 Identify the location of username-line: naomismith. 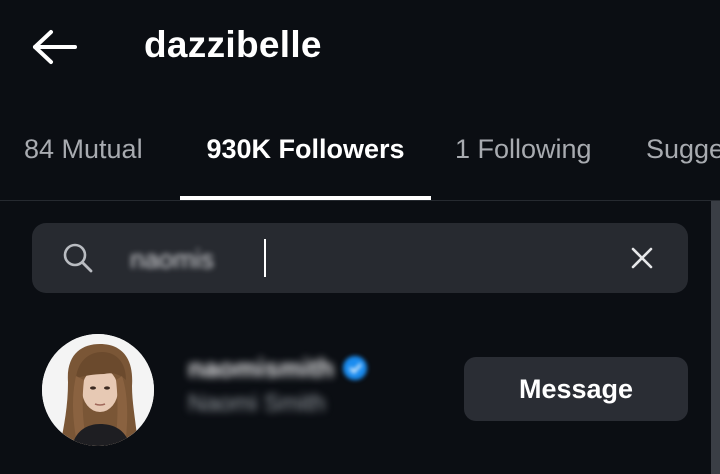
(313, 368).